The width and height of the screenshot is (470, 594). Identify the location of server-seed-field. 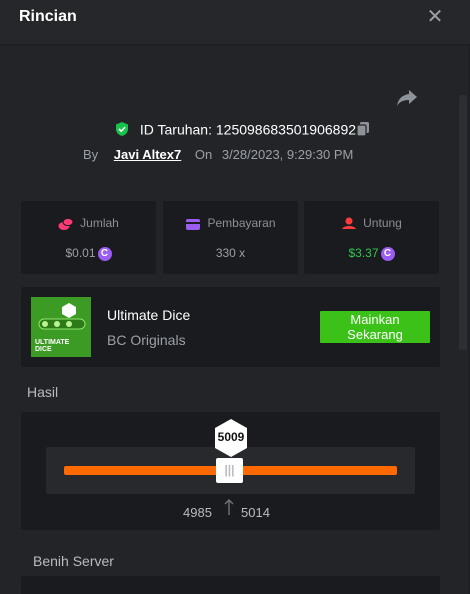
(230, 585).